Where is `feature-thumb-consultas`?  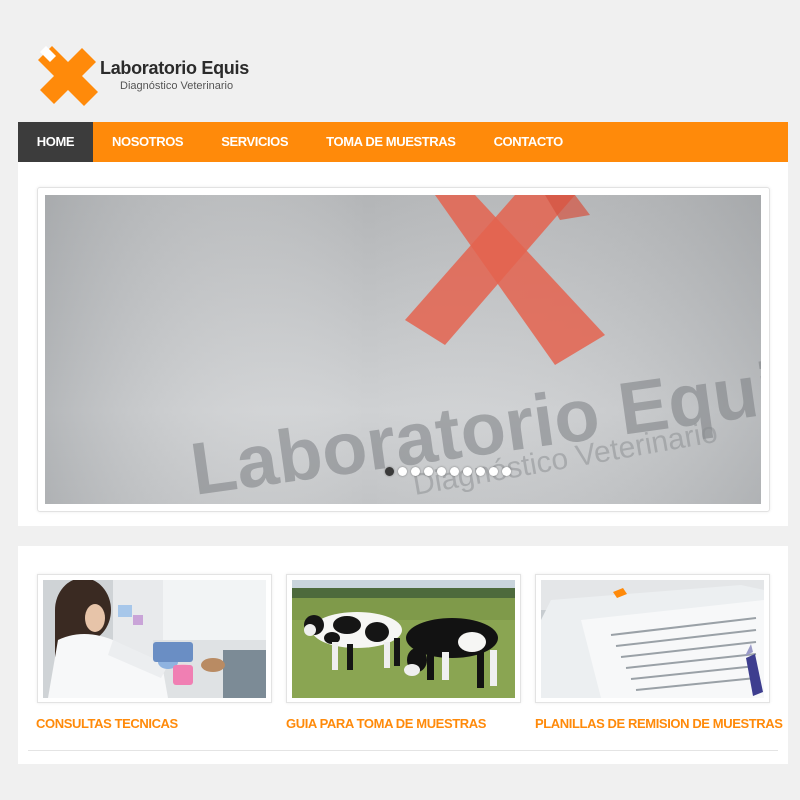
feature-thumb-consultas is located at coordinates (154, 638).